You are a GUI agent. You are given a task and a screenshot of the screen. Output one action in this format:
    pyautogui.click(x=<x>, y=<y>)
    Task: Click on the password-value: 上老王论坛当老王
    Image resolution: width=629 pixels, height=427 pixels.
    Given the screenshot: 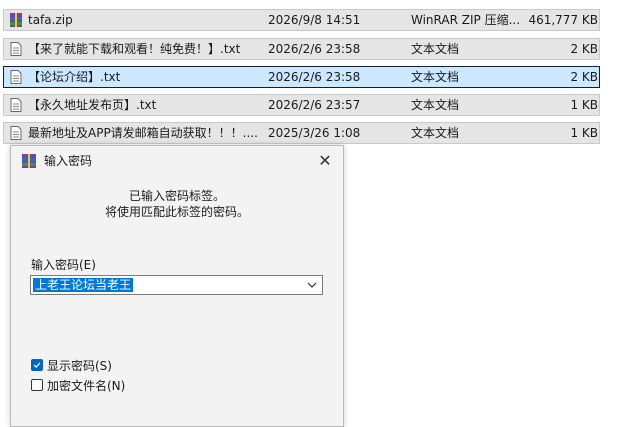 What is the action you would take?
    pyautogui.click(x=83, y=285)
    